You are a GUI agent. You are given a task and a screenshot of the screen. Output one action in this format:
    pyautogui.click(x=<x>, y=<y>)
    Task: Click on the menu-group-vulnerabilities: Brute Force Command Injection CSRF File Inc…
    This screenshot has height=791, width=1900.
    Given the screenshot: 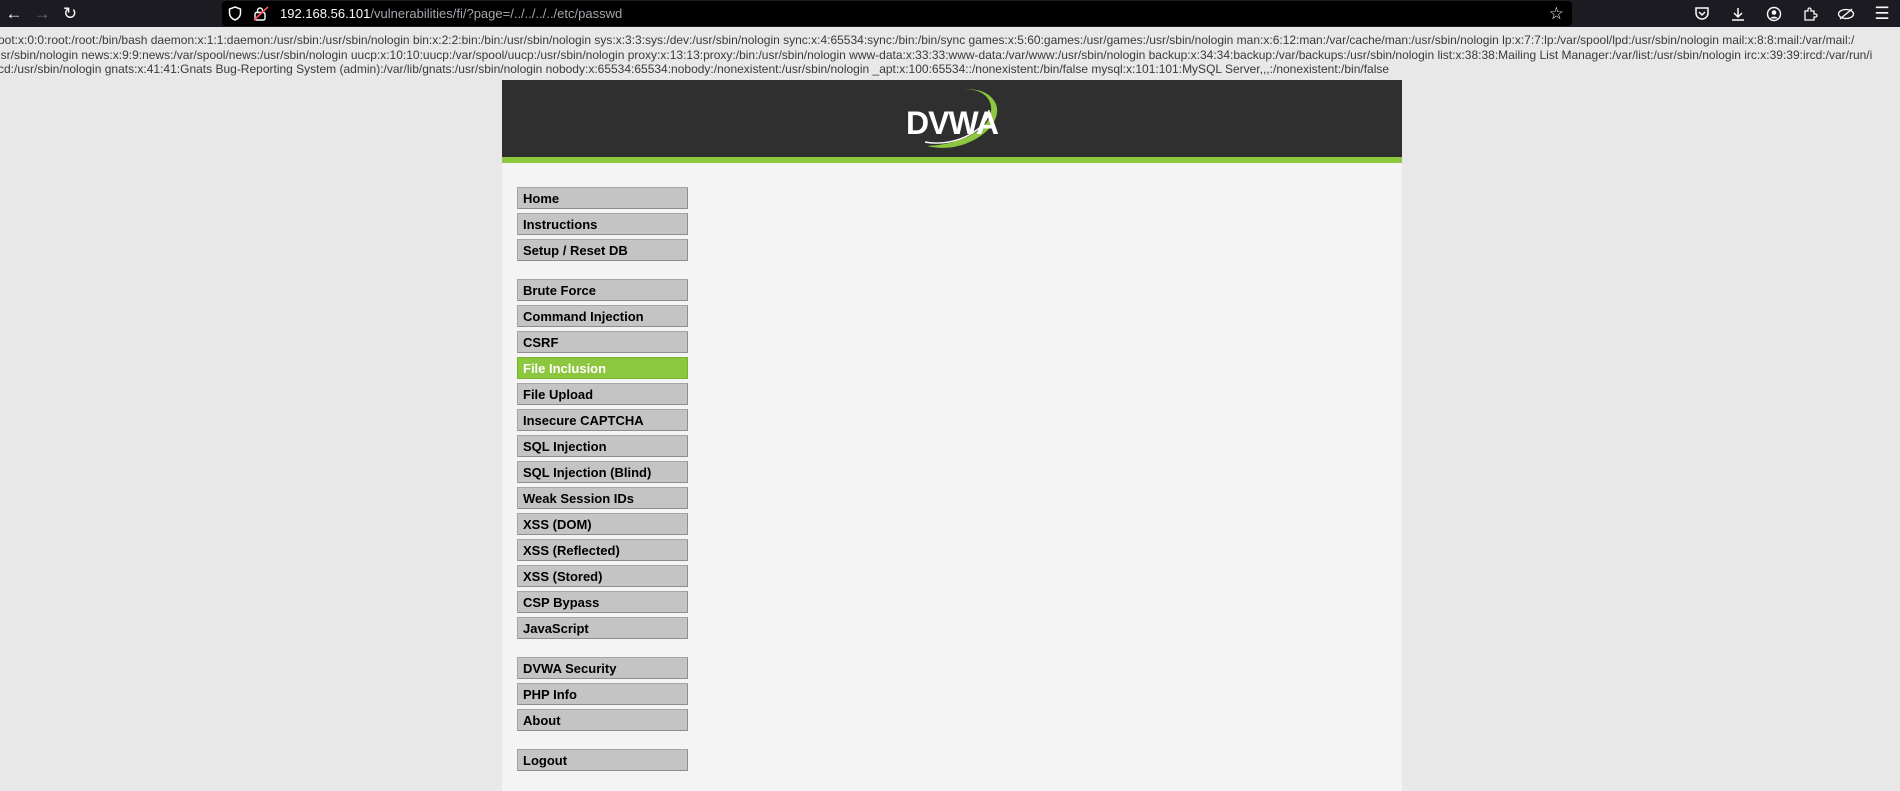 What is the action you would take?
    pyautogui.click(x=602, y=459)
    